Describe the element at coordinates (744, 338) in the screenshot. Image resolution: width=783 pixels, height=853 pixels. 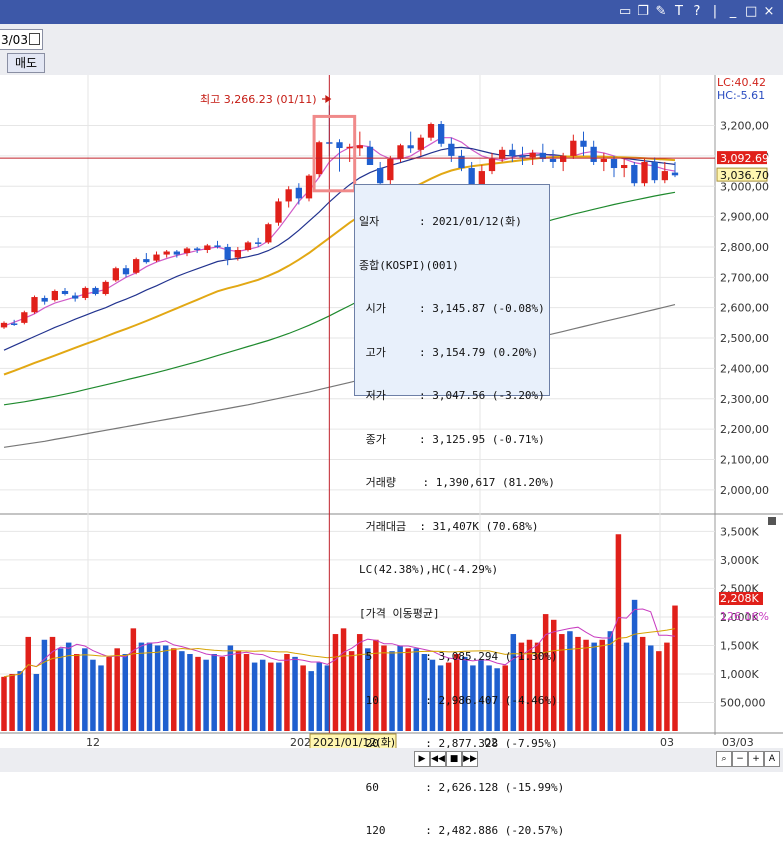
I see `price-tick-label: 2,500,00` at that location.